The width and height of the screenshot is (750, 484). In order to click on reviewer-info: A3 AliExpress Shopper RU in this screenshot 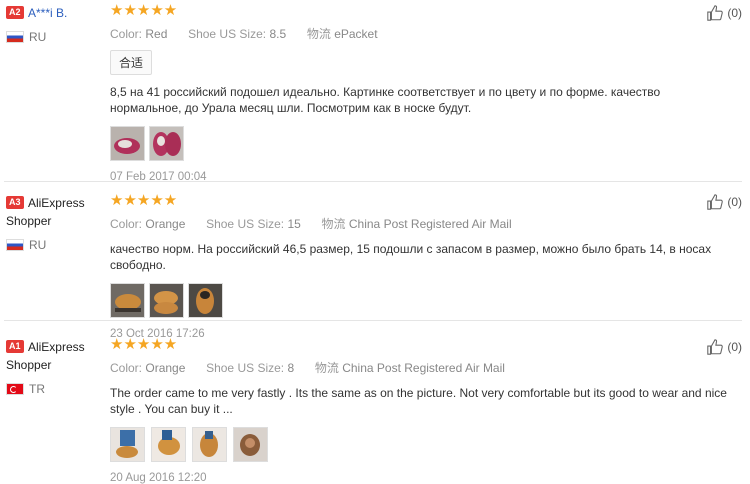, I will do `click(53, 223)`.